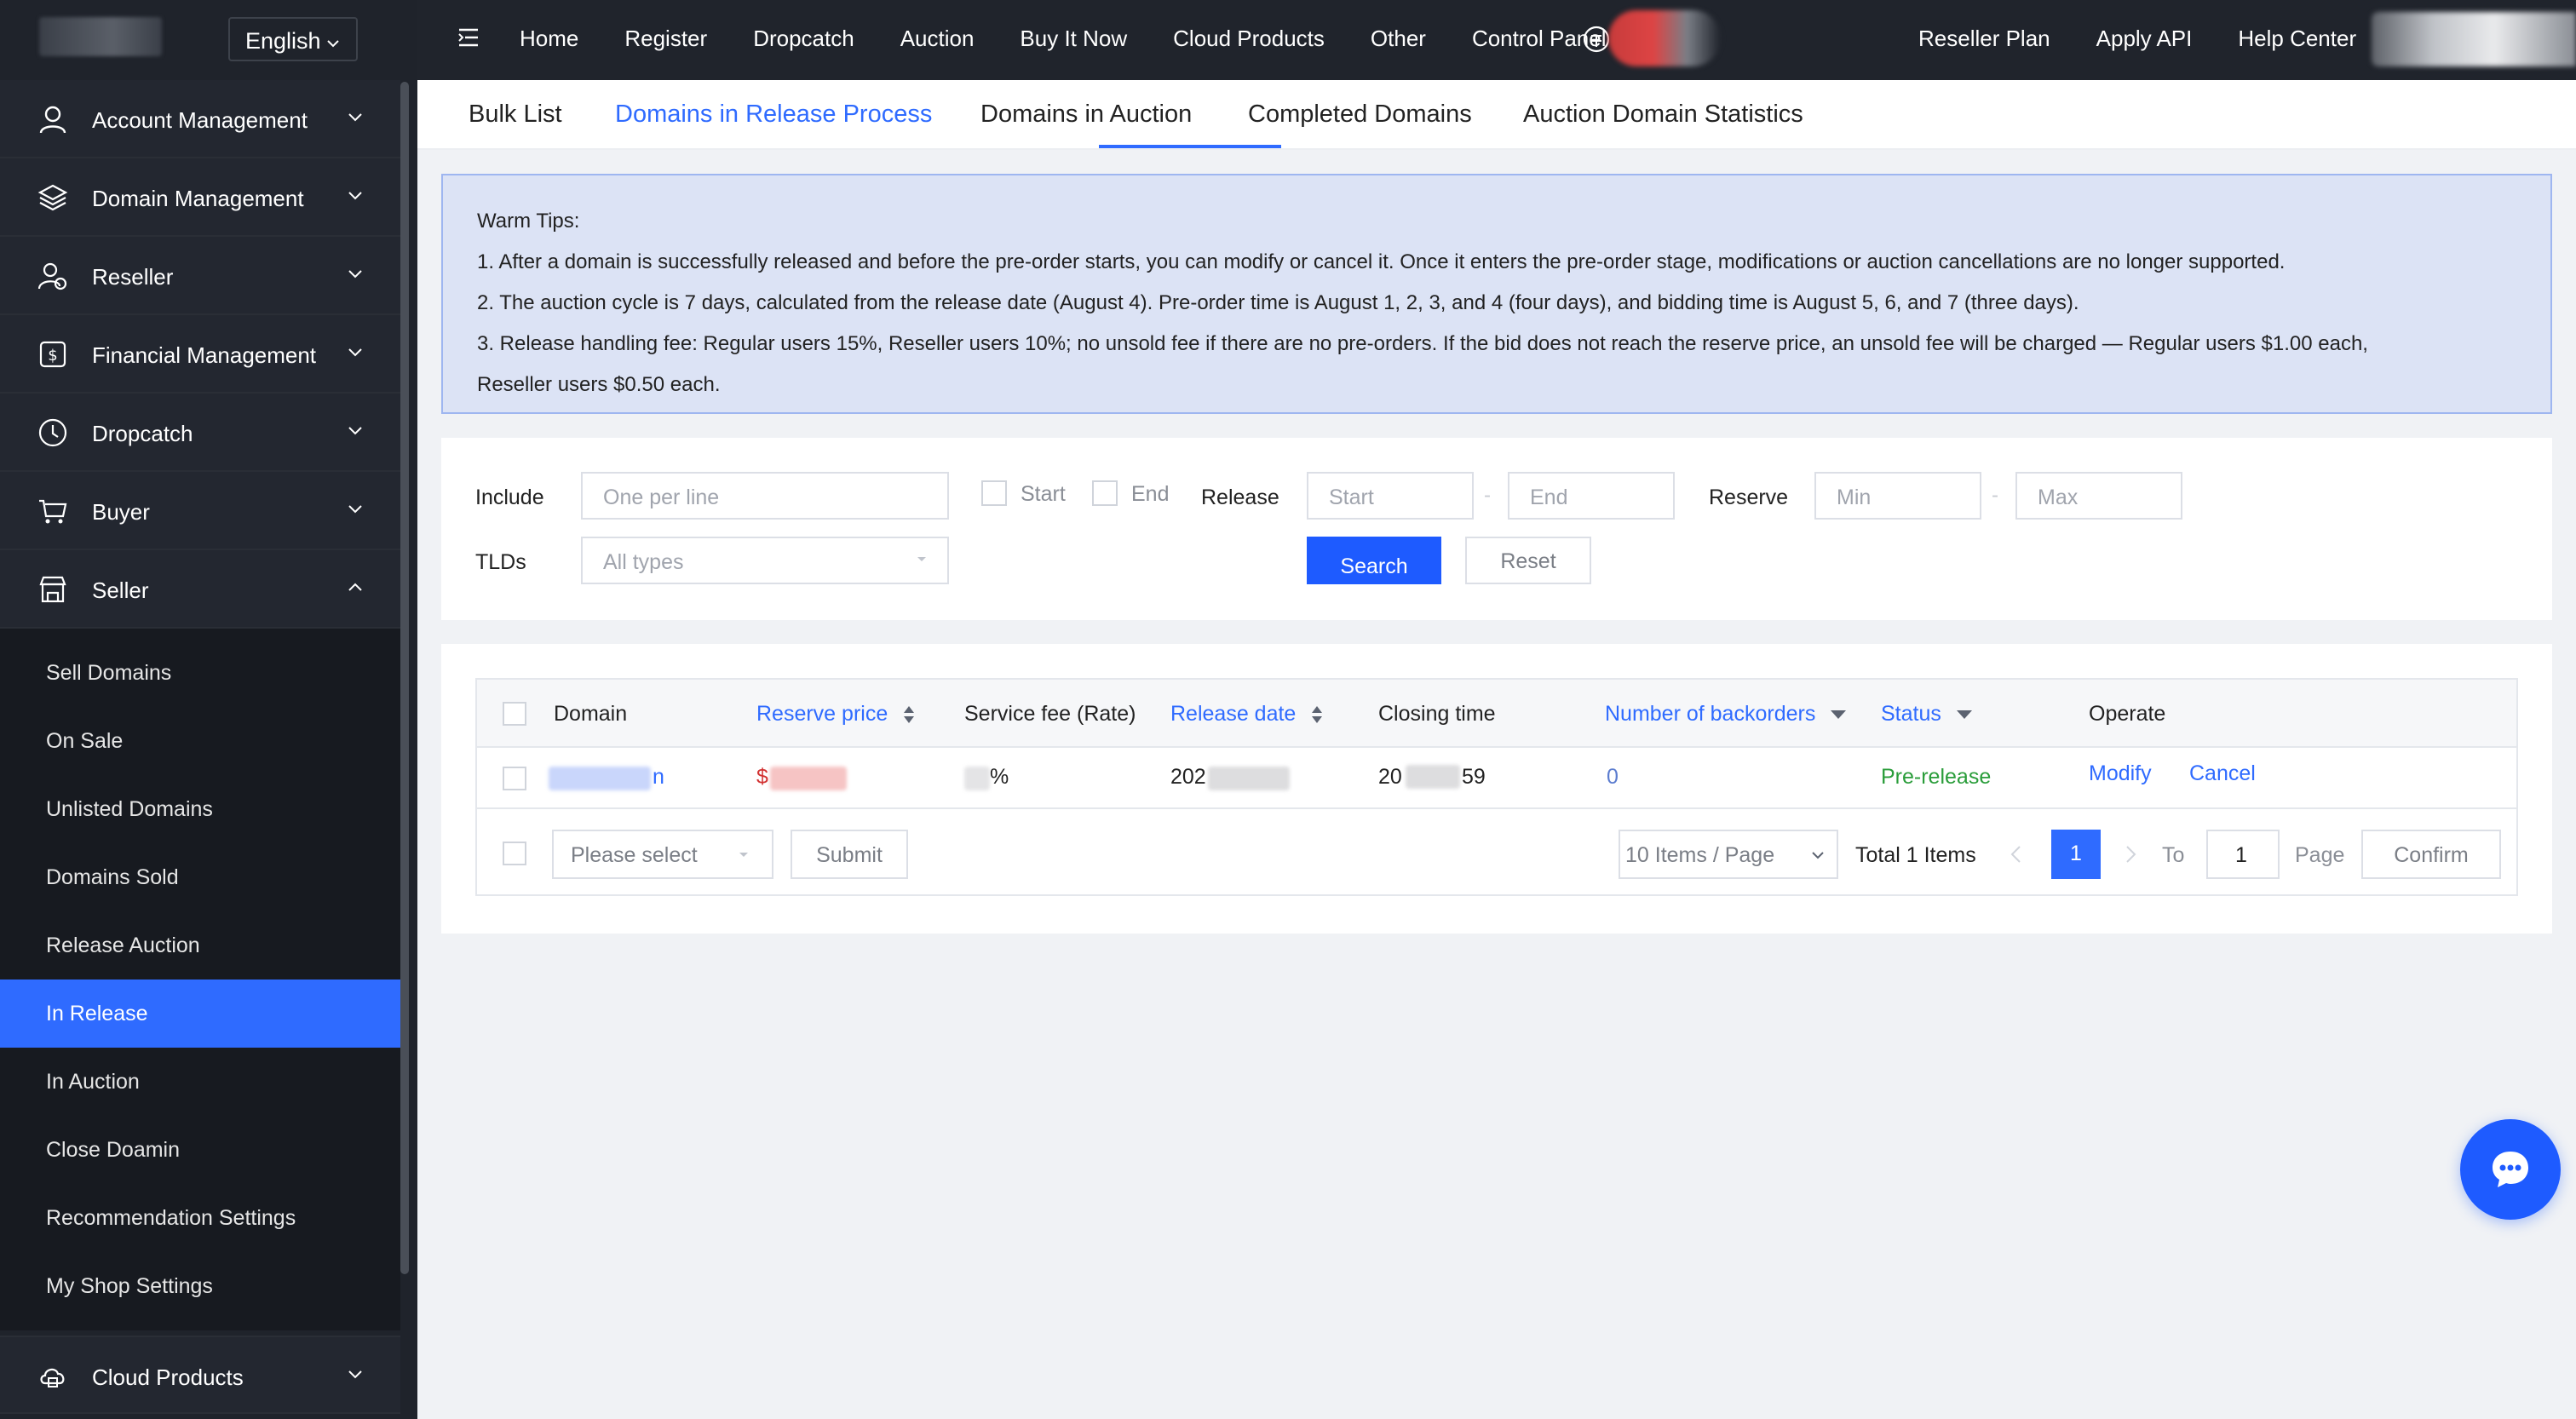 The image size is (2576, 1419). I want to click on sidebar-item-release-auction: Release Auction, so click(200, 946).